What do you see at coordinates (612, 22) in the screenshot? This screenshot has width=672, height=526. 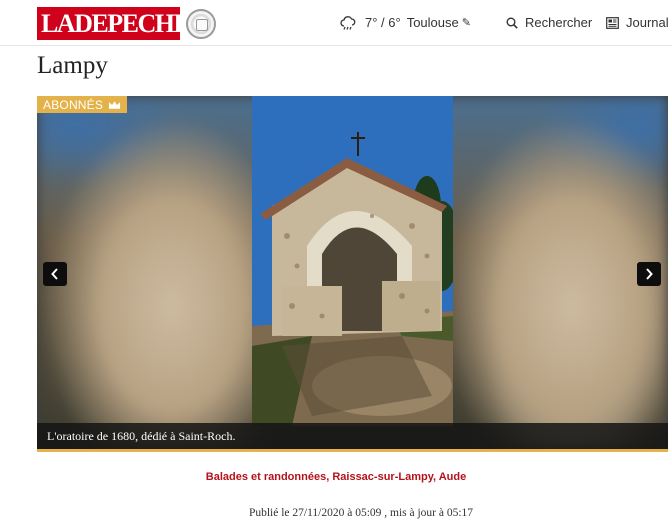 I see `newspaper-icon` at bounding box center [612, 22].